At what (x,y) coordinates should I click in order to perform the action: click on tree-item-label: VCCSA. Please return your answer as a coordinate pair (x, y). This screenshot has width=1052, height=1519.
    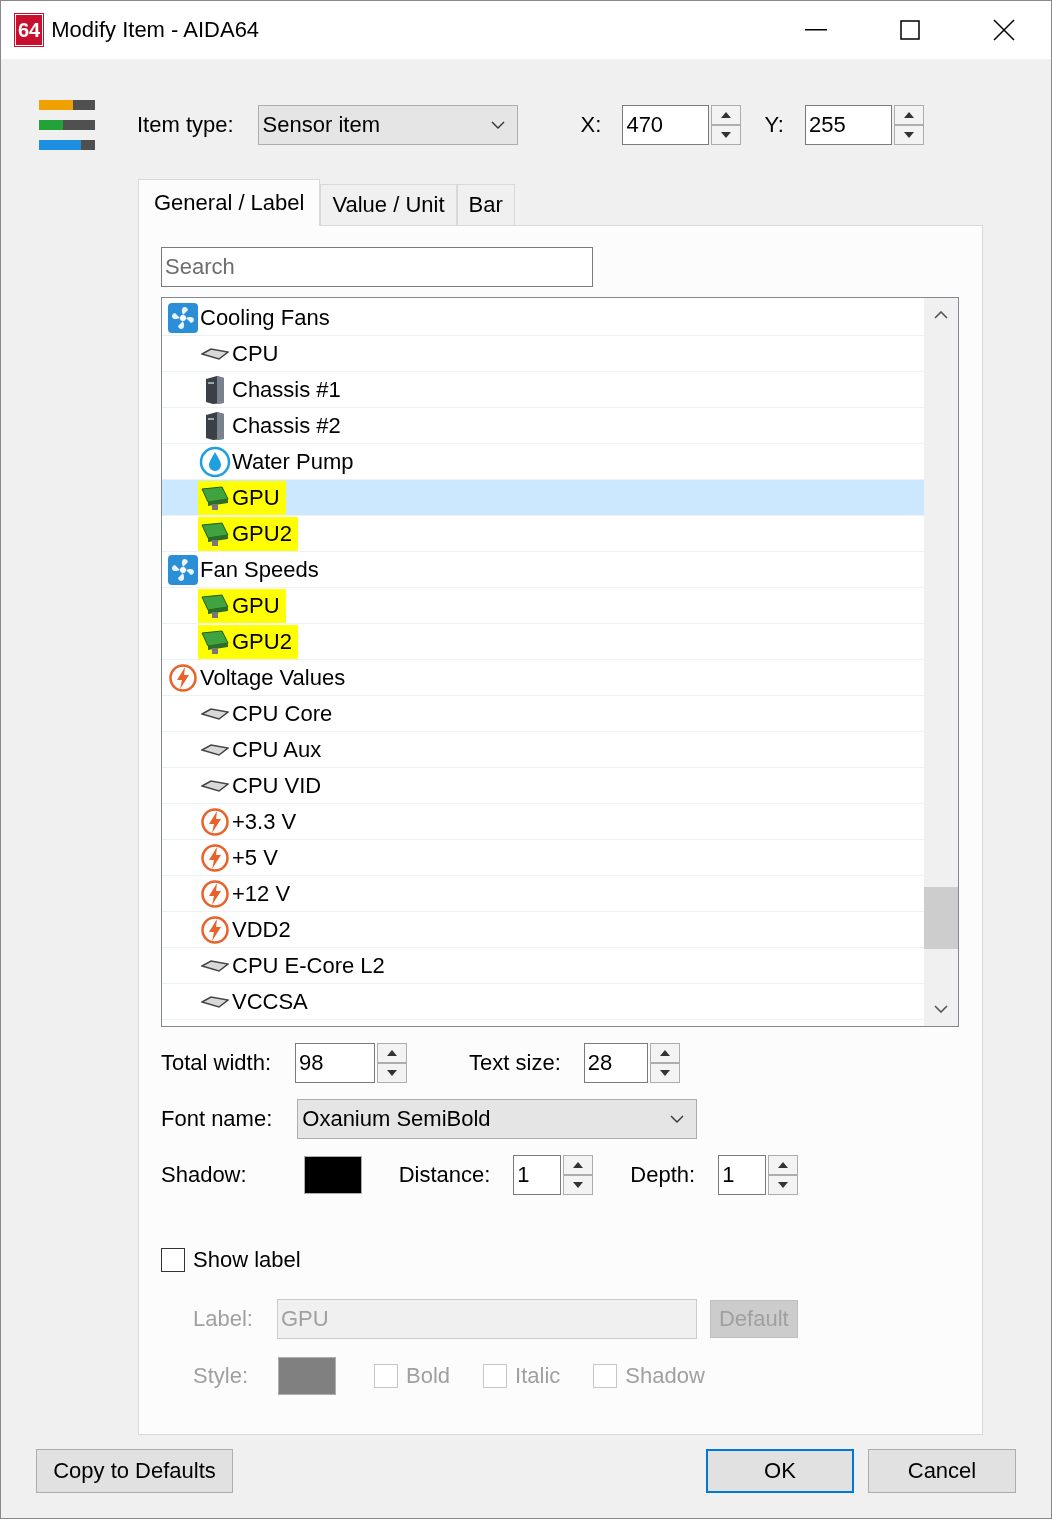
    Looking at the image, I should click on (270, 1001).